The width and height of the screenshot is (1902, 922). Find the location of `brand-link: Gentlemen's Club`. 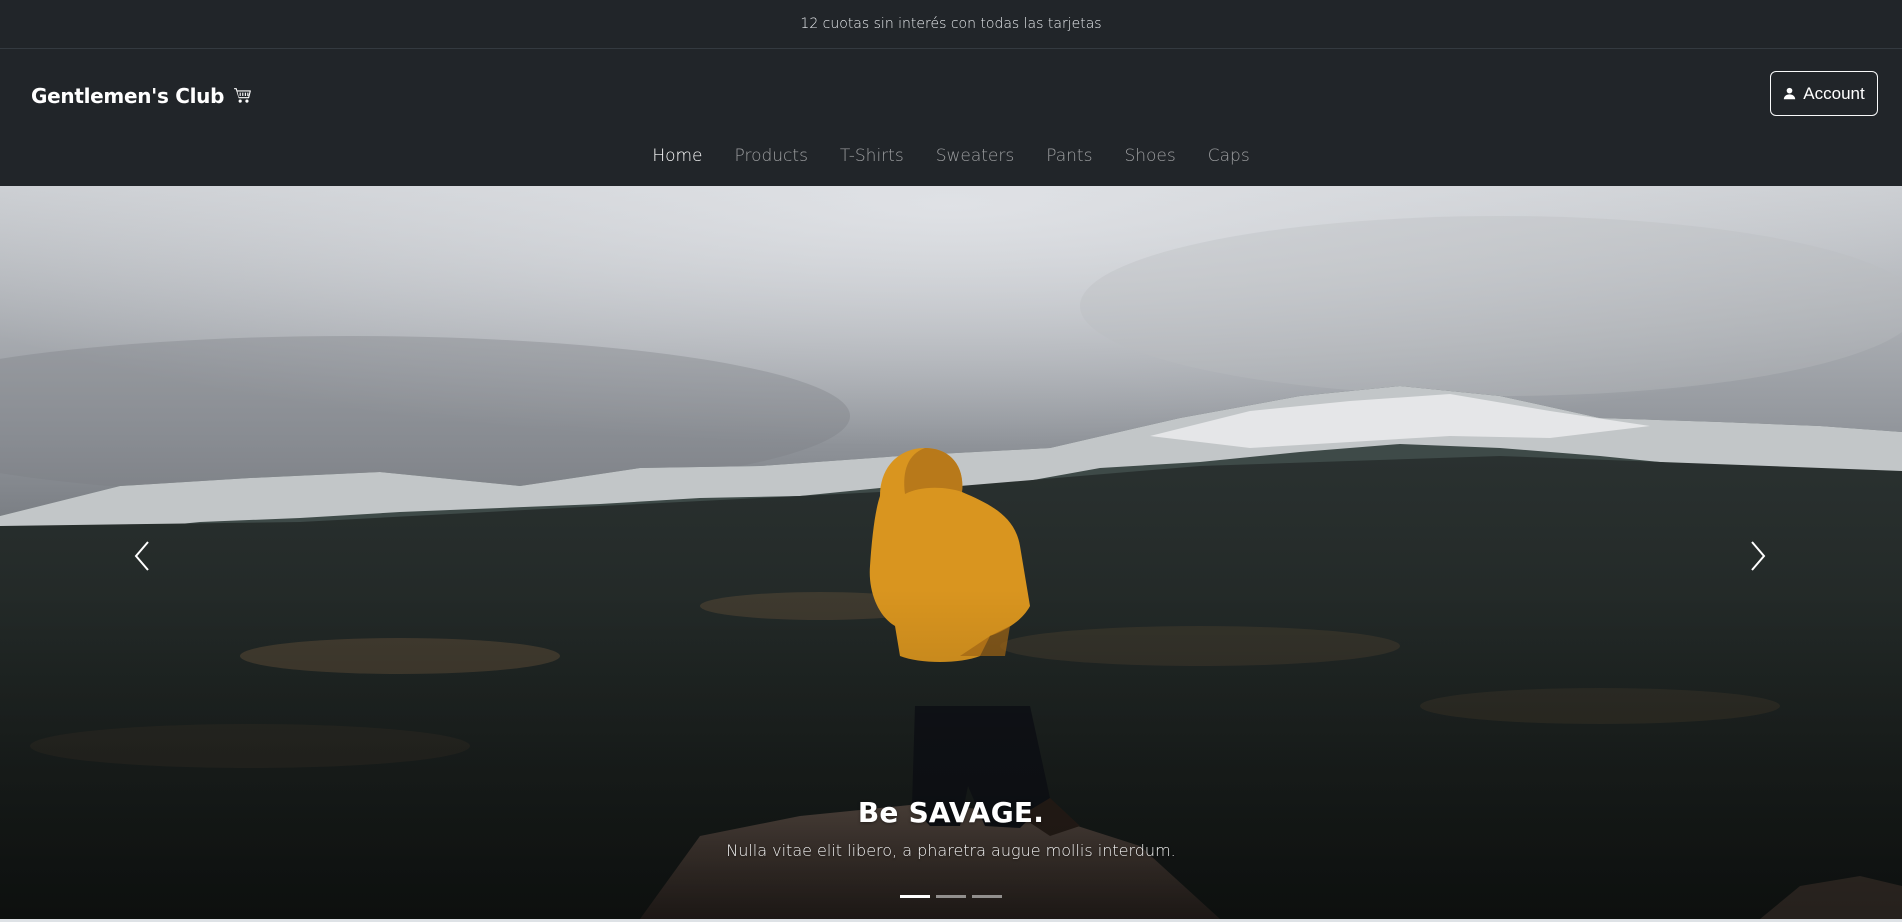

brand-link: Gentlemen's Club is located at coordinates (141, 96).